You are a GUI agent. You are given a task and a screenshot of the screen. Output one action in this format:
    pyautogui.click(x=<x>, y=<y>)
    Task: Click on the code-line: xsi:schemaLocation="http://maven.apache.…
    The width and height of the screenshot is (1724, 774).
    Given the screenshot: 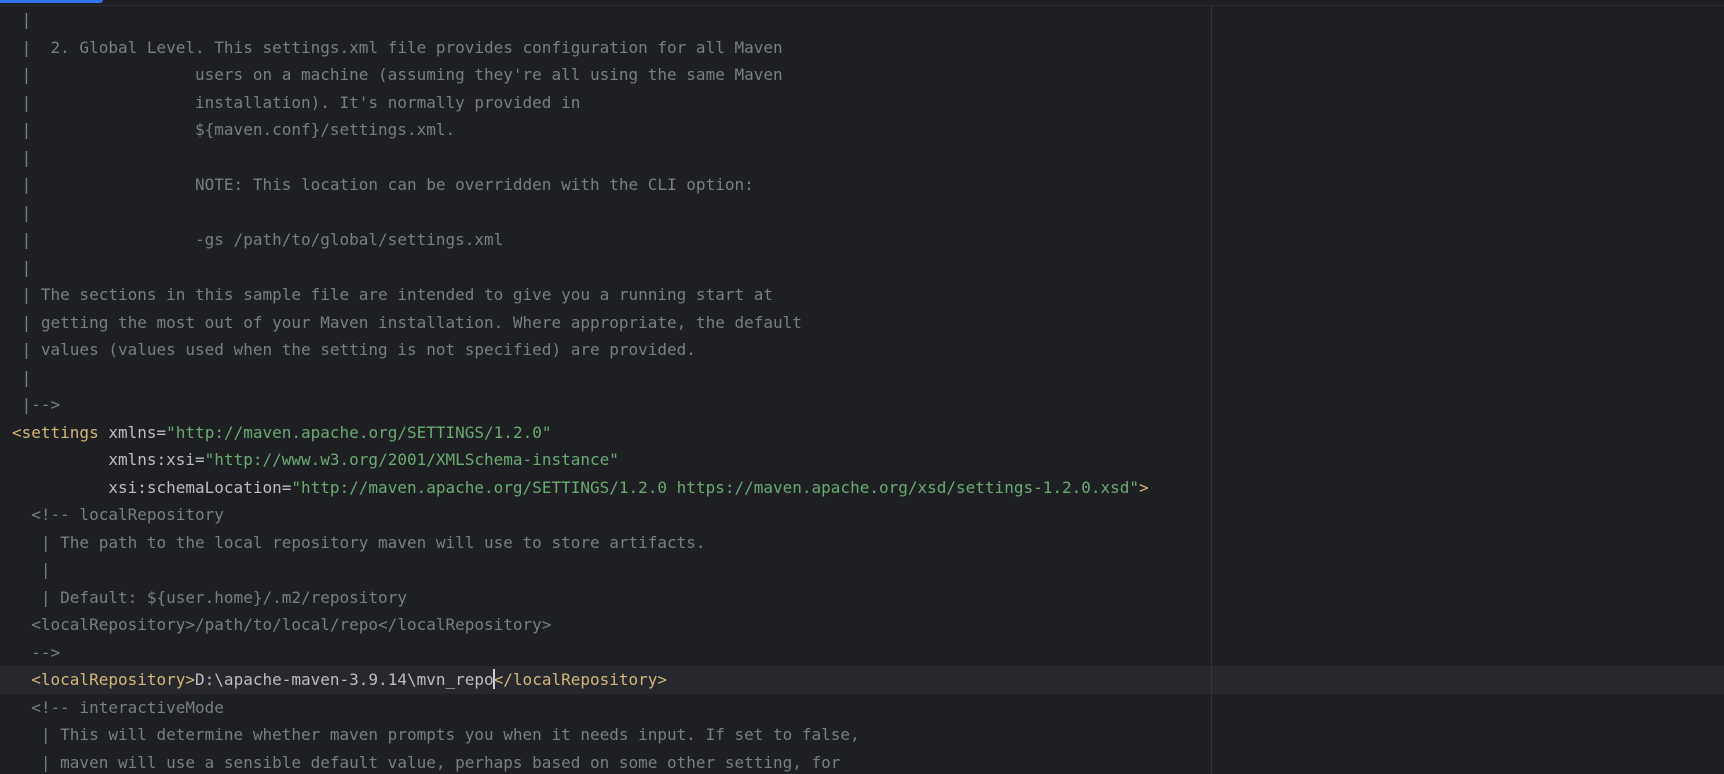 What is the action you would take?
    pyautogui.click(x=862, y=488)
    